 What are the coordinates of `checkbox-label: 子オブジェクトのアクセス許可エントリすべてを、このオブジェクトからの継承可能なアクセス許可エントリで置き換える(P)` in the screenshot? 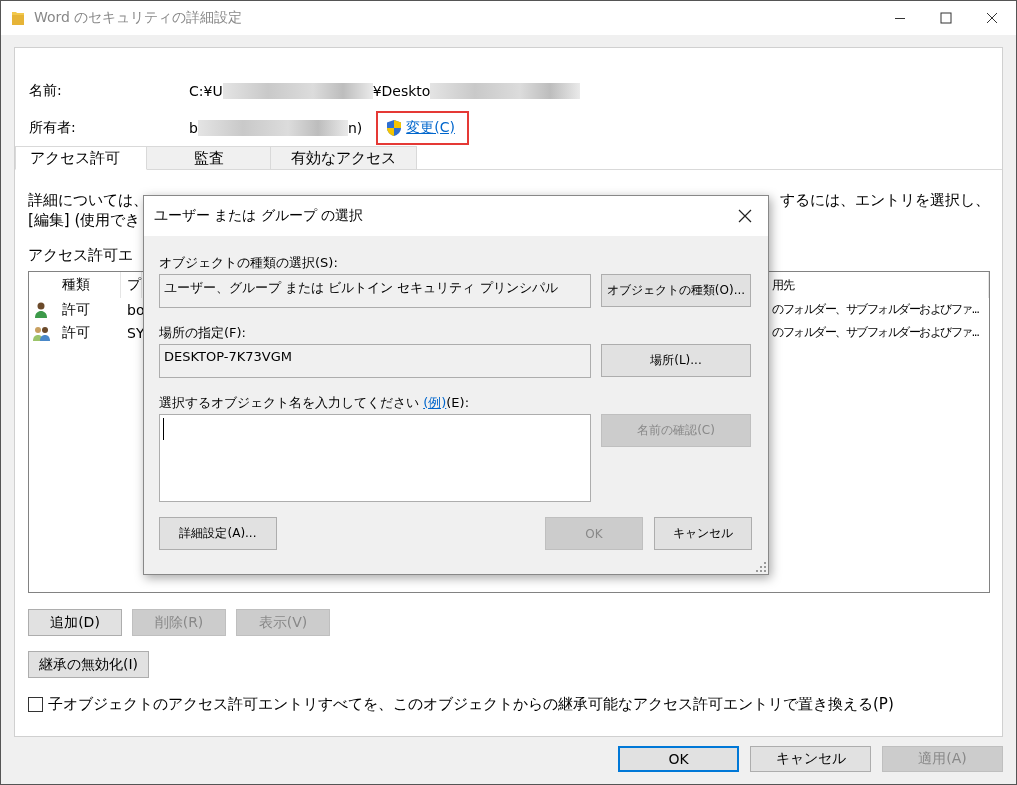 It's located at (471, 704).